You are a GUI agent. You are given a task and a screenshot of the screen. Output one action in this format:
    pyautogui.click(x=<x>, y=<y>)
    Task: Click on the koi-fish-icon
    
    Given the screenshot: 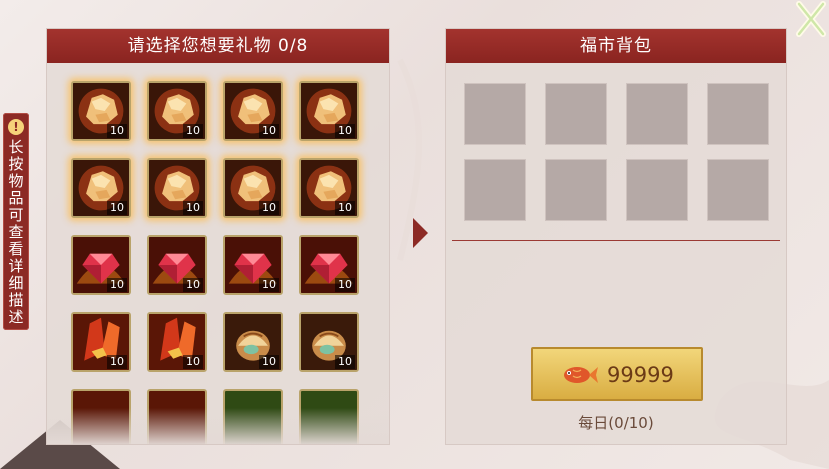 What is the action you would take?
    pyautogui.click(x=581, y=375)
    